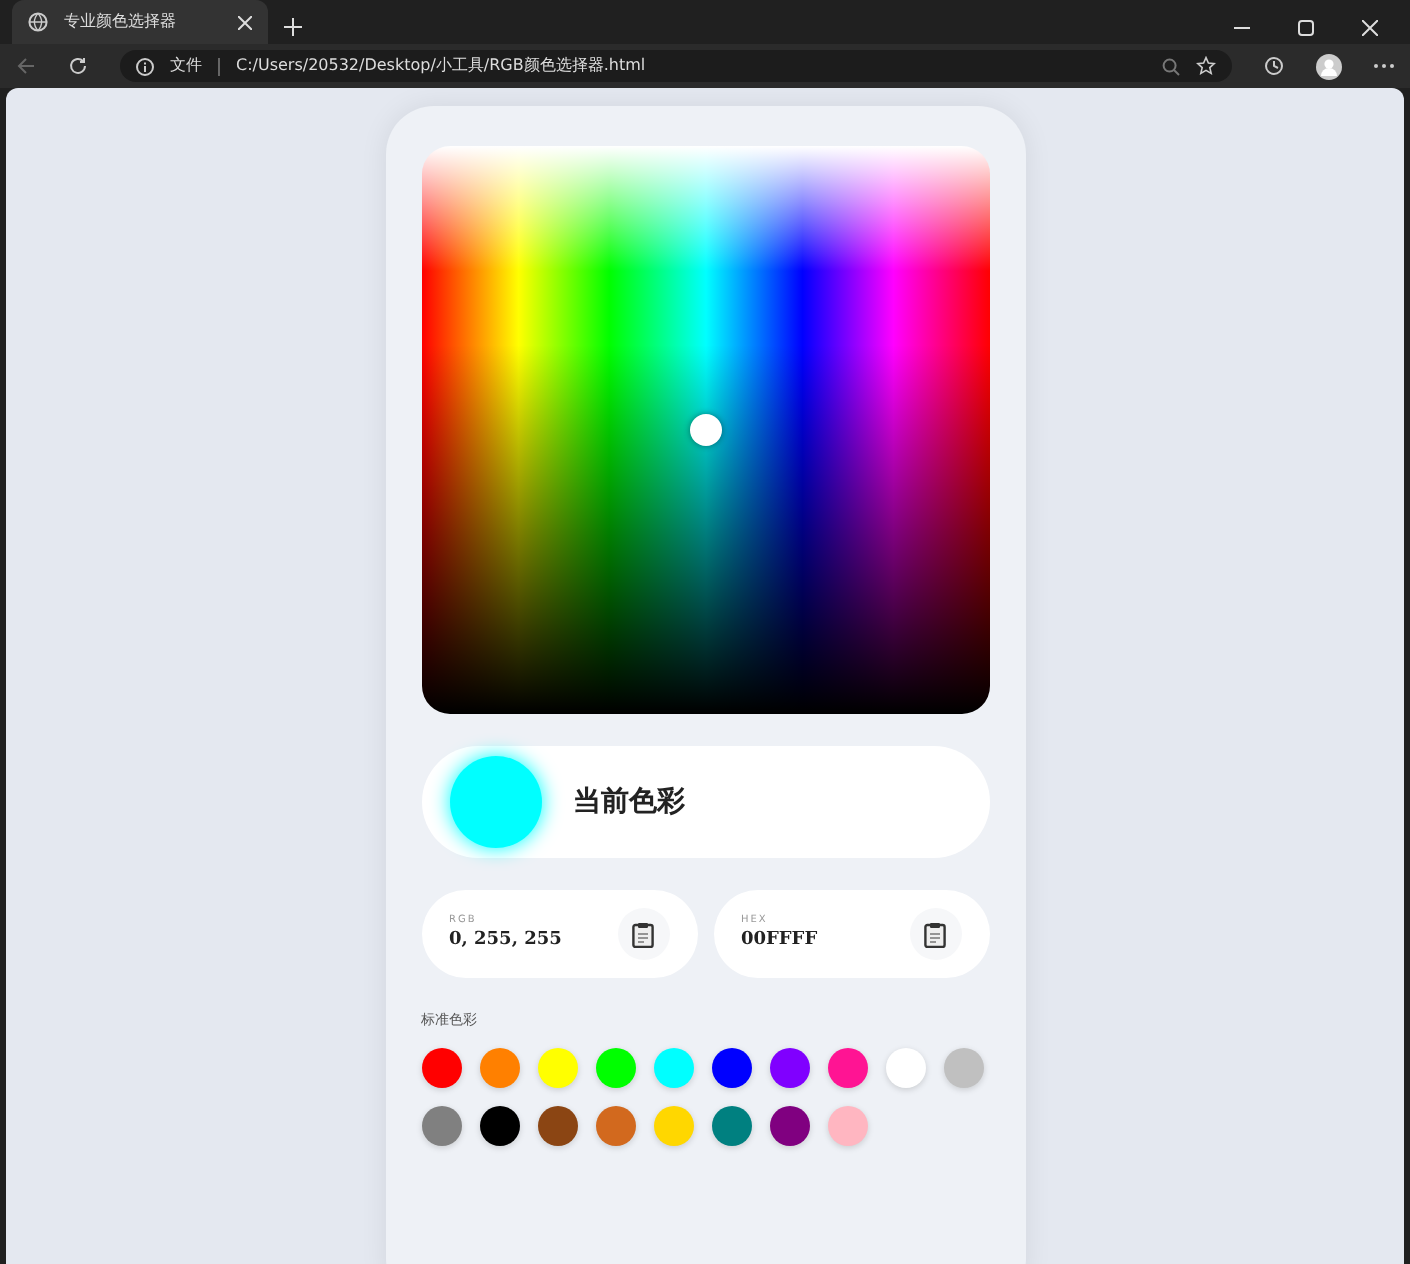 Image resolution: width=1410 pixels, height=1264 pixels. I want to click on star-icon, so click(1206, 66).